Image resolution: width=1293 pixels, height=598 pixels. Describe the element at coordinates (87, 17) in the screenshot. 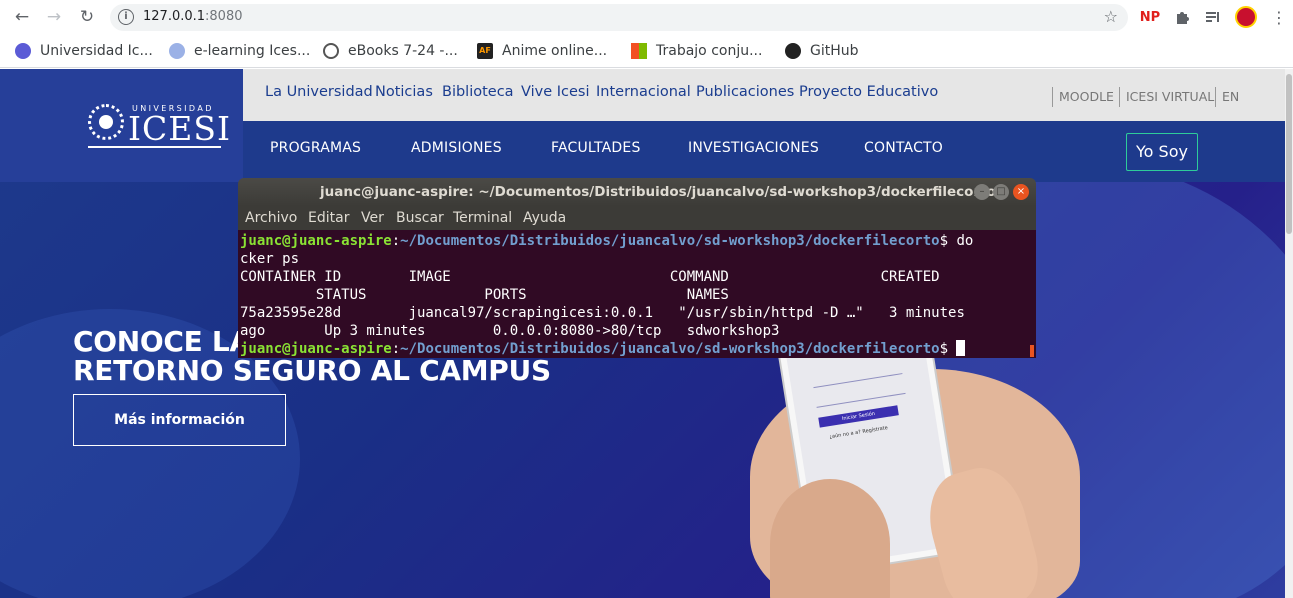

I see `reload-icon: ↻` at that location.